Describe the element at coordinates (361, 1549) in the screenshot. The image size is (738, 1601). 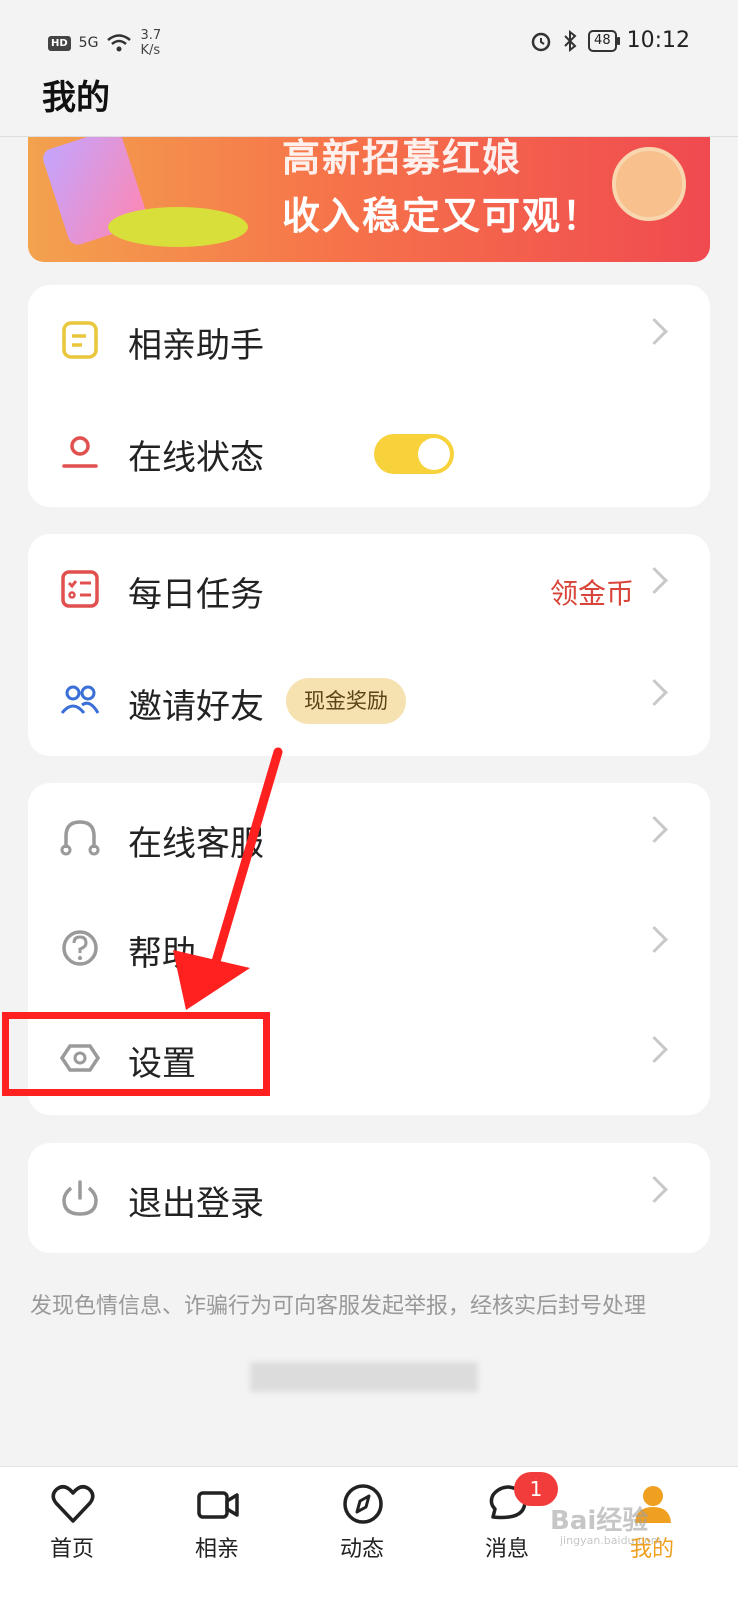
I see `tab-label: 动态` at that location.